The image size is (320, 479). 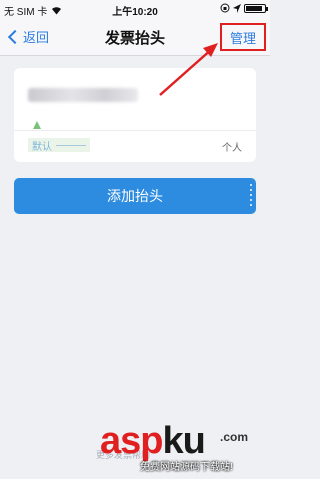 I want to click on manage-label: 管理, so click(x=242, y=38).